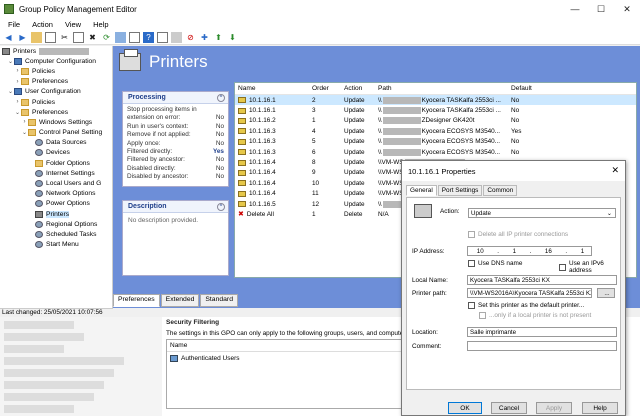 The image size is (640, 416). What do you see at coordinates (56, 173) in the screenshot?
I see `tree-item: Internet Settings` at bounding box center [56, 173].